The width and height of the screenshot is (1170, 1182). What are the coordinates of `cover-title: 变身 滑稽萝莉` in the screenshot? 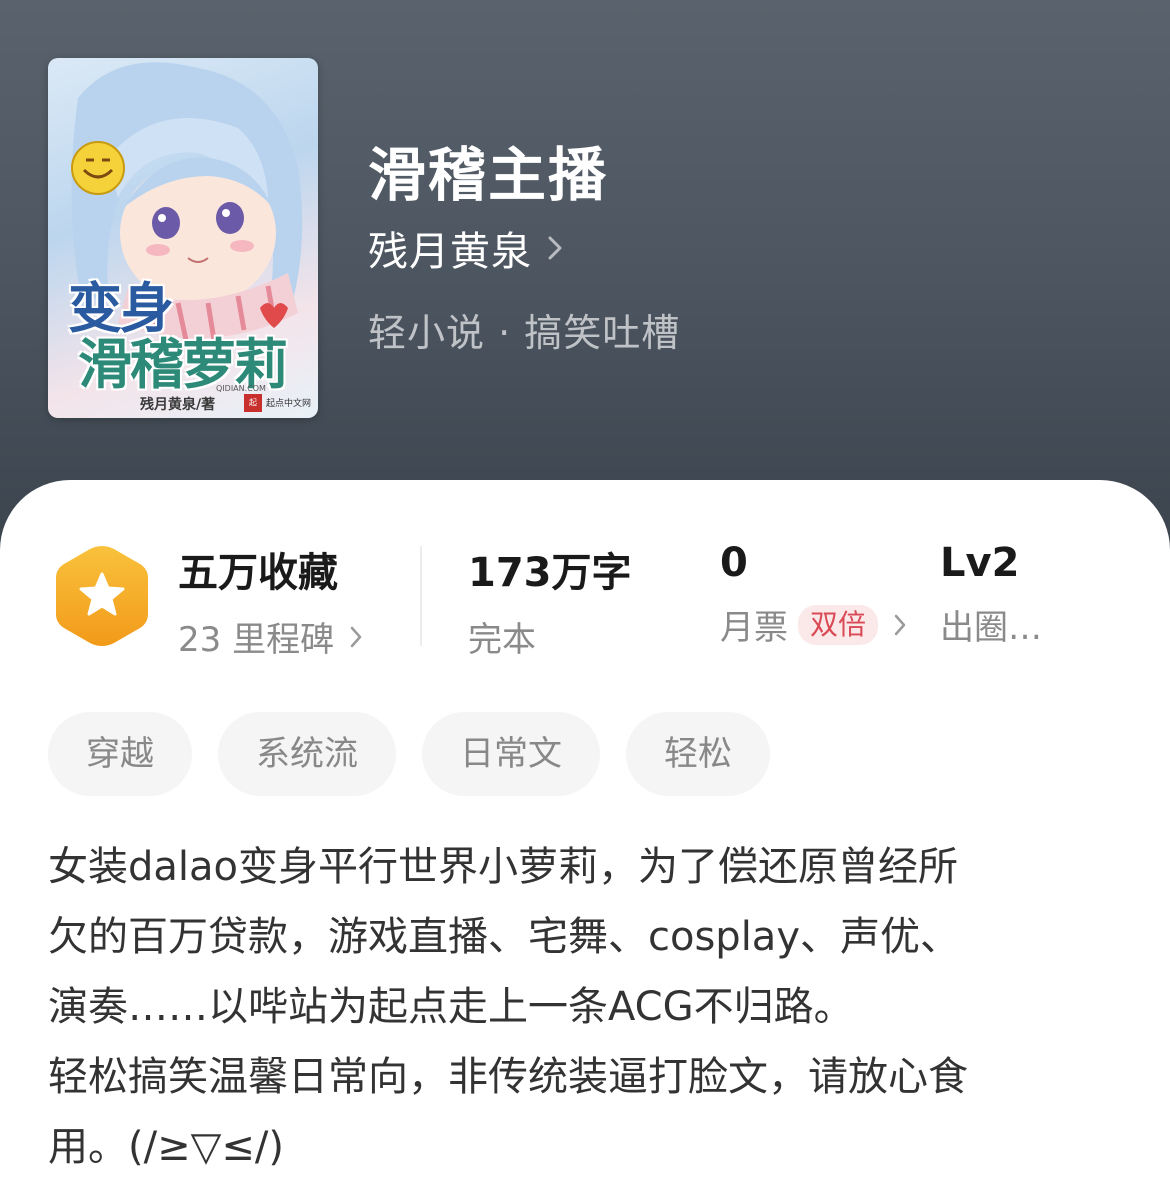 It's located at (193, 336).